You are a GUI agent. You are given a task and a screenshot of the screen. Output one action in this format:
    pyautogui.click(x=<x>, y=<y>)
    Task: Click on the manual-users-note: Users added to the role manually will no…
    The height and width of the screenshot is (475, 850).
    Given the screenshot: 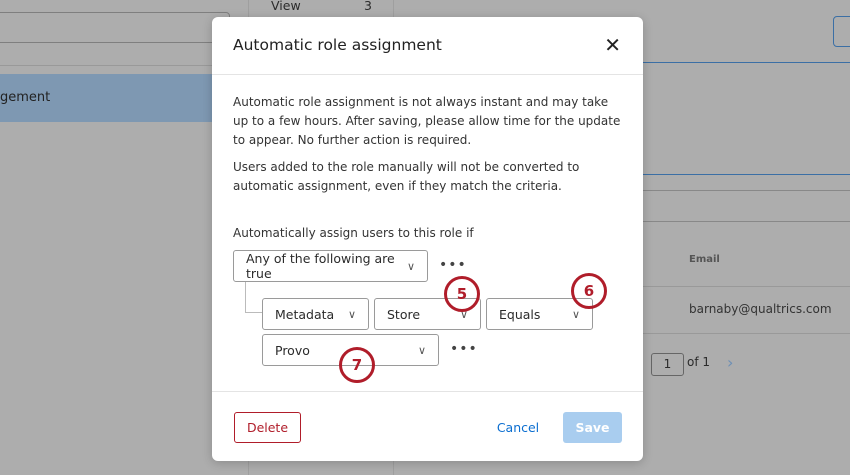 What is the action you would take?
    pyautogui.click(x=406, y=176)
    